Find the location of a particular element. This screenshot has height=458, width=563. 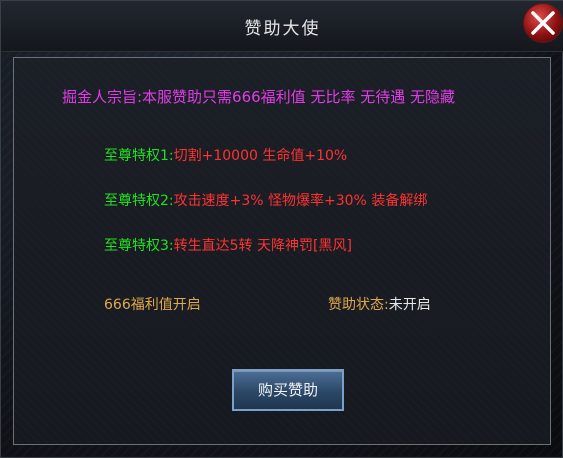

sponsor-status: 赞助状态:未开启 is located at coordinates (379, 304).